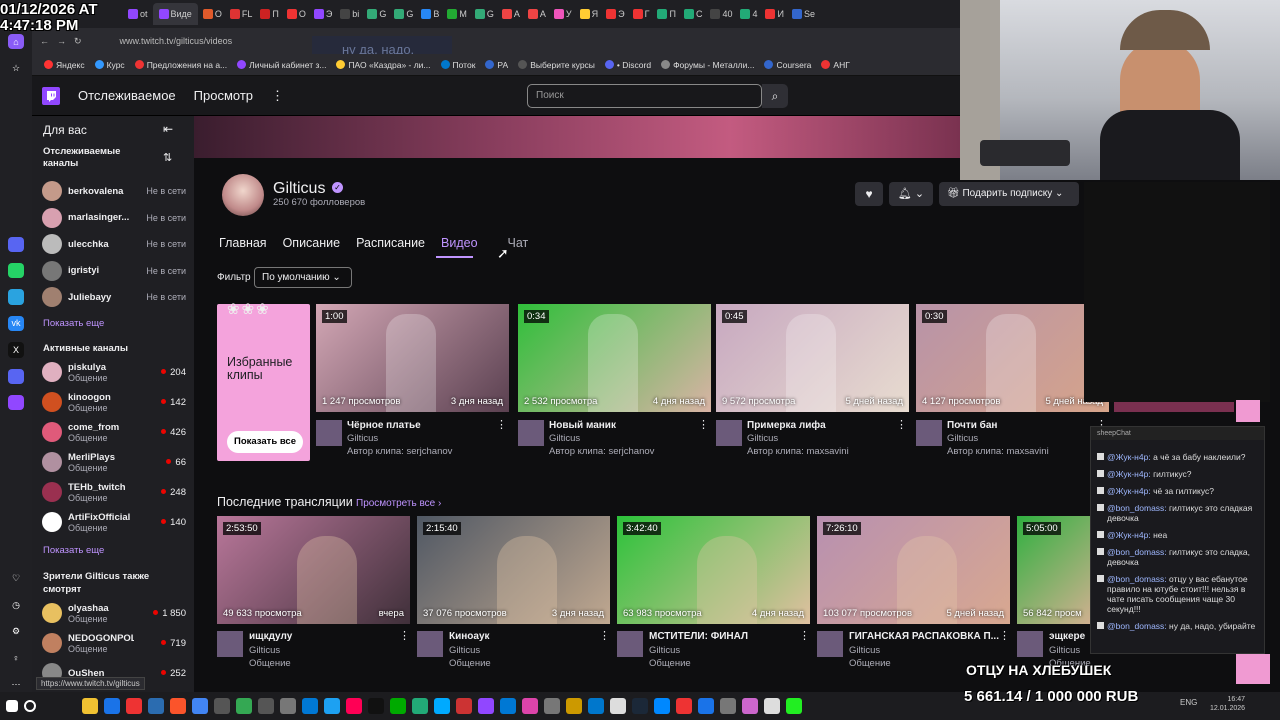 The height and width of the screenshot is (720, 1280). I want to click on clip-title: Почти бан, so click(972, 425).